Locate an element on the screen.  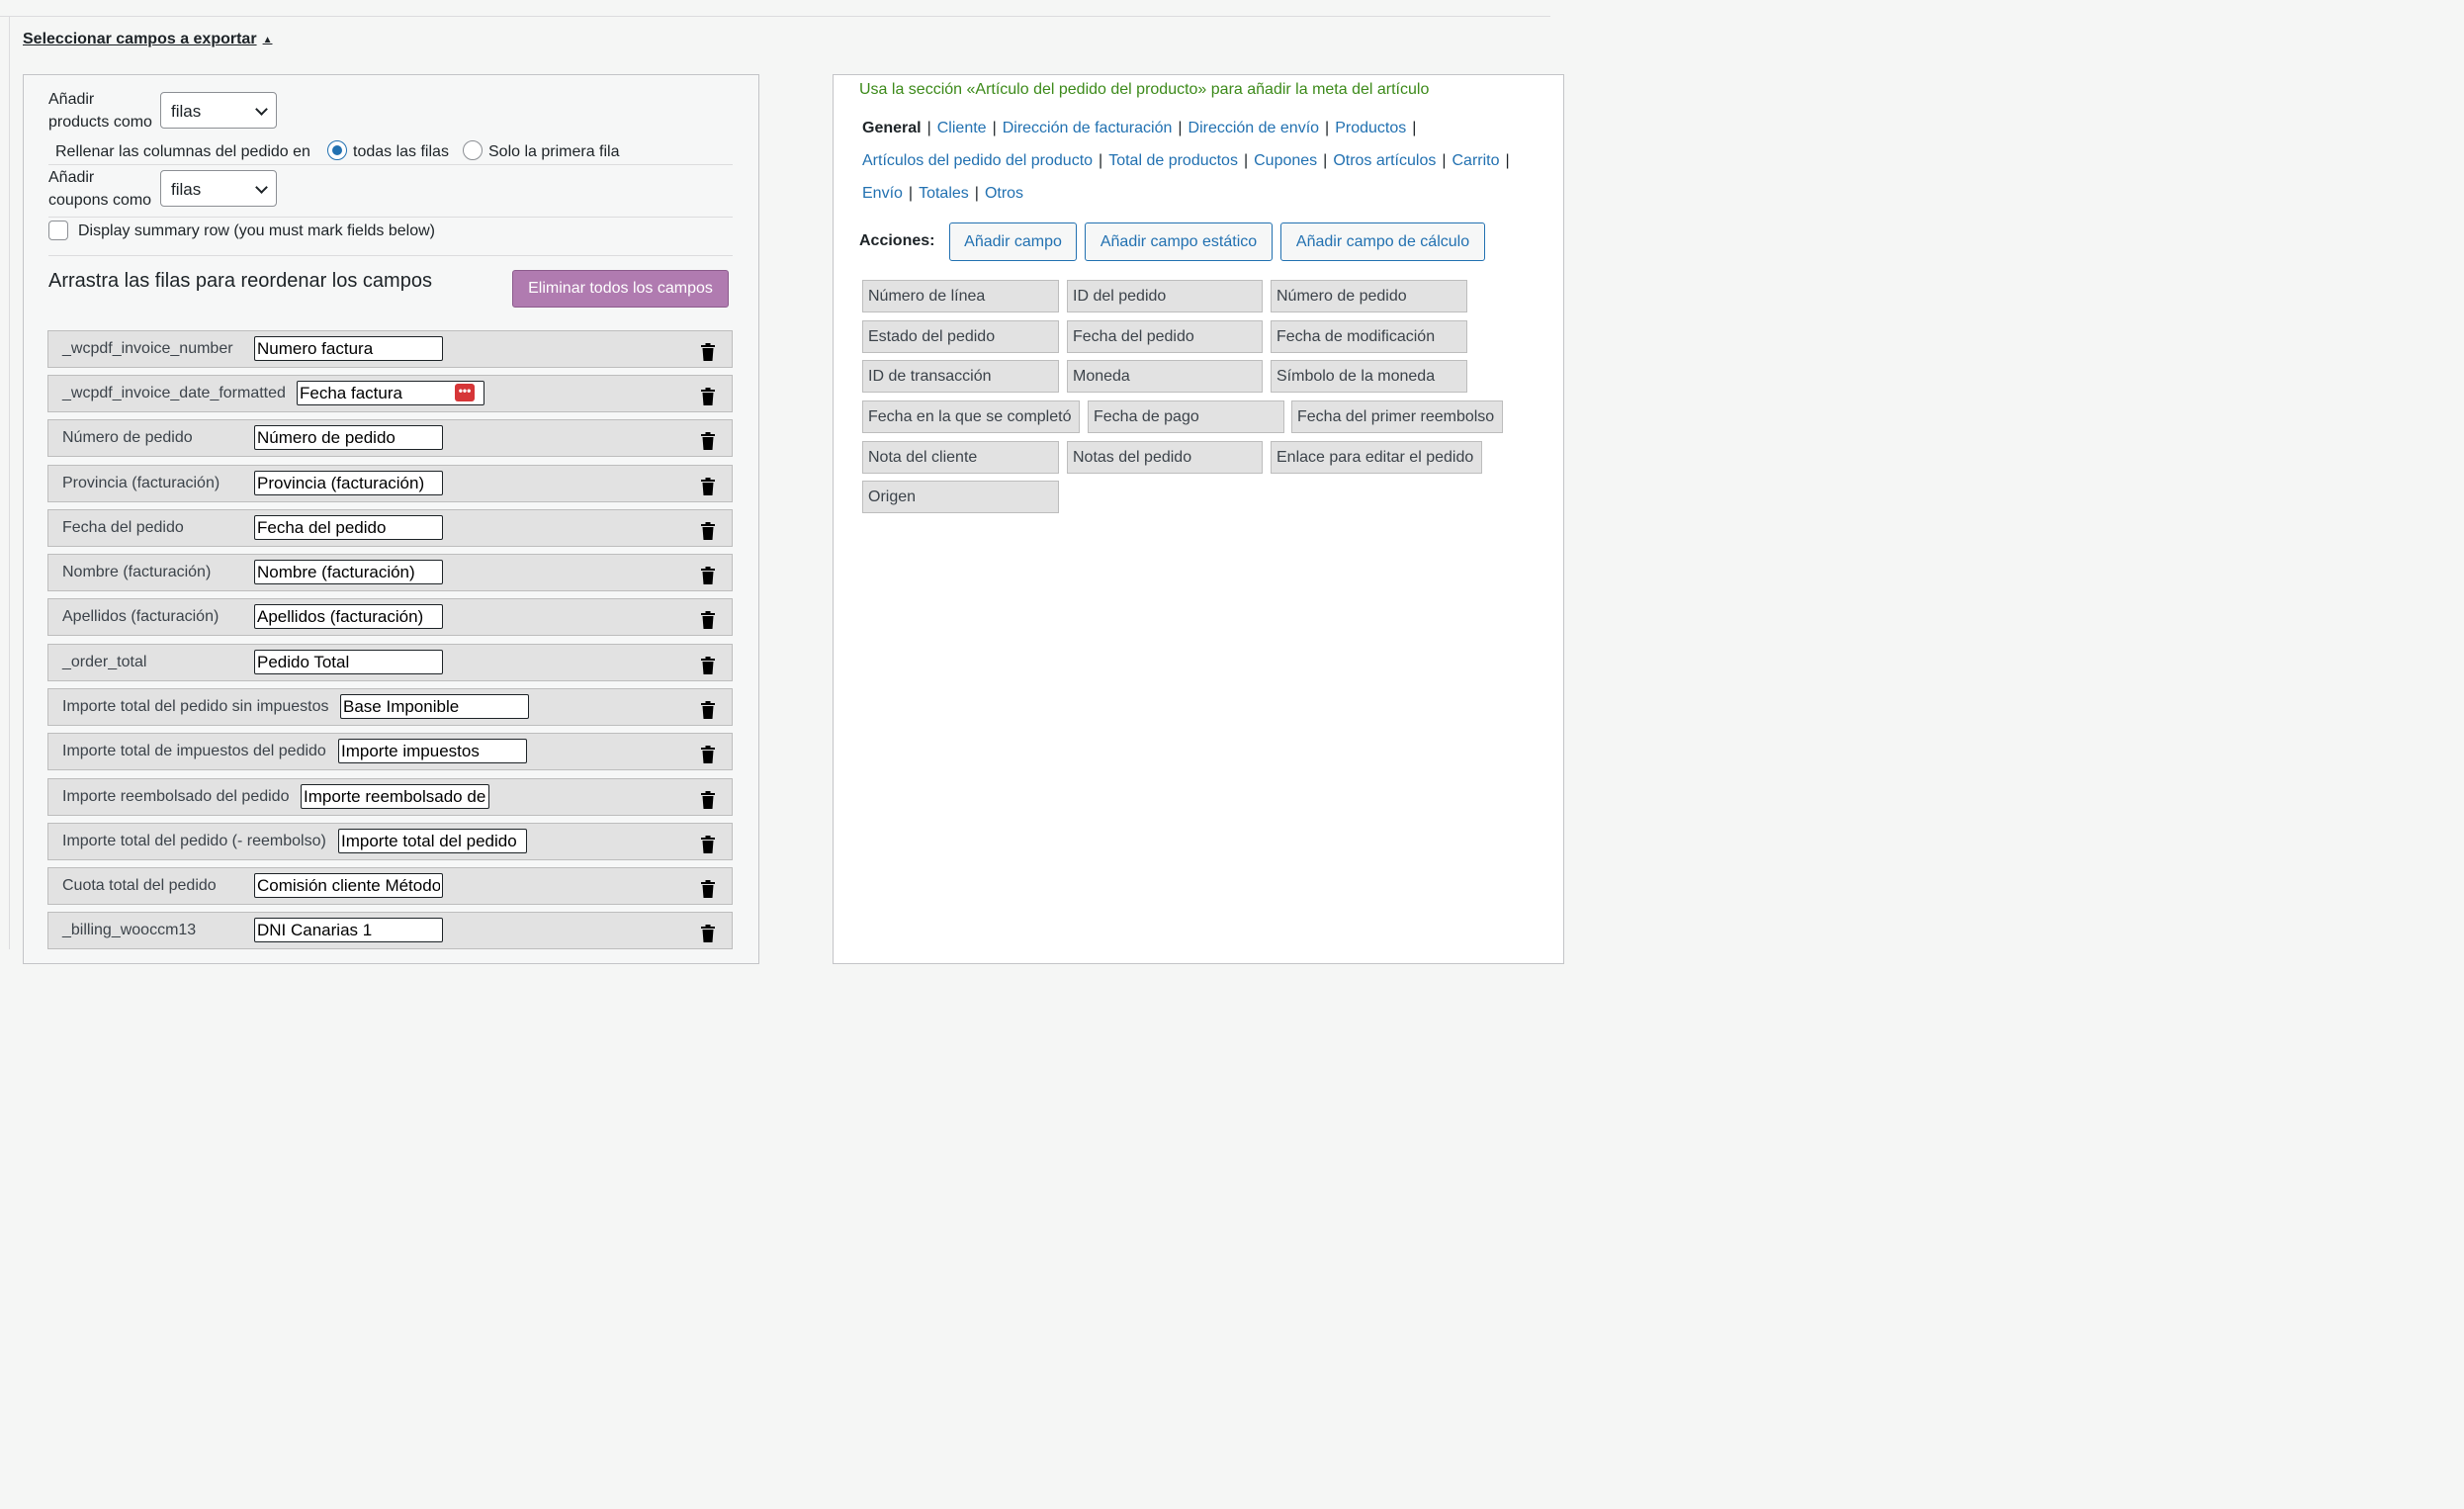
field-key-label: Fecha del pedido is located at coordinates (123, 528).